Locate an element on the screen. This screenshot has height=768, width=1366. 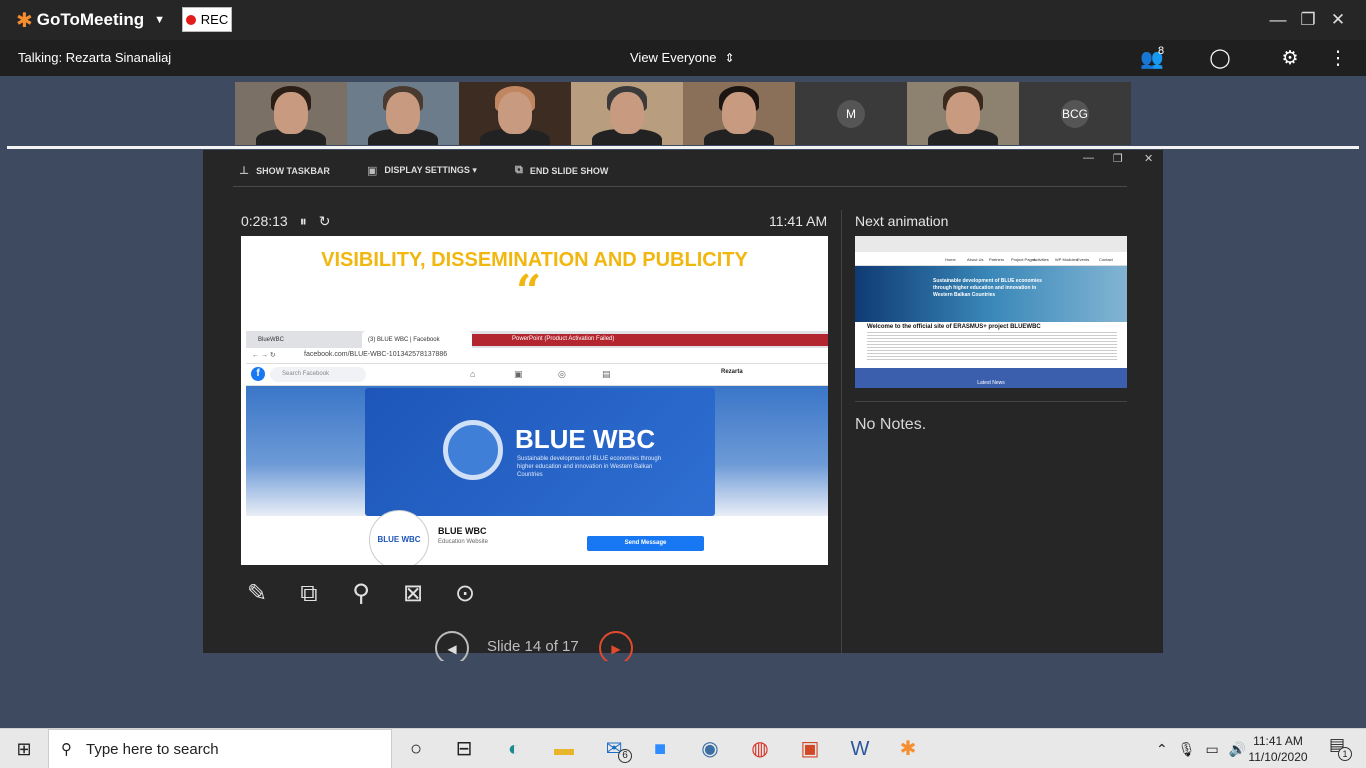
page-category: Education Website is located at coordinates (463, 542).